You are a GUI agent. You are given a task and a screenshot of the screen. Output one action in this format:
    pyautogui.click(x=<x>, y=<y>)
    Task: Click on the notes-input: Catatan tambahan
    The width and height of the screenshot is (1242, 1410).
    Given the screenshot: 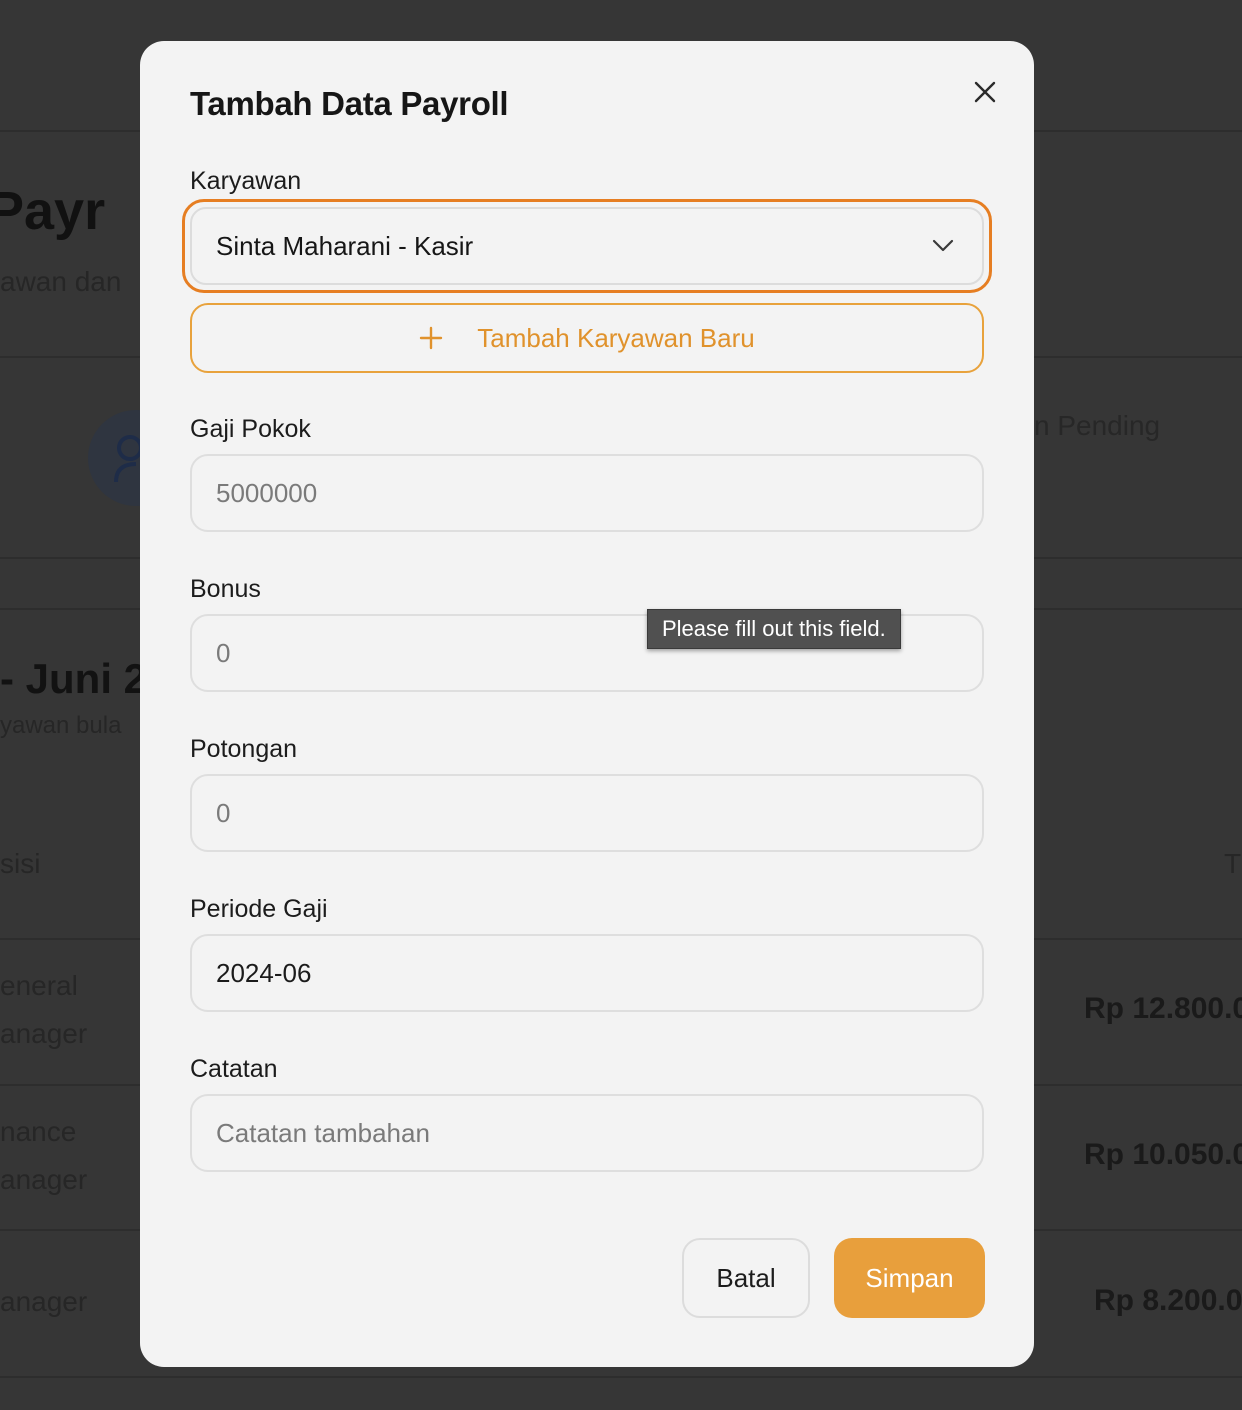 What is the action you would take?
    pyautogui.click(x=587, y=1133)
    